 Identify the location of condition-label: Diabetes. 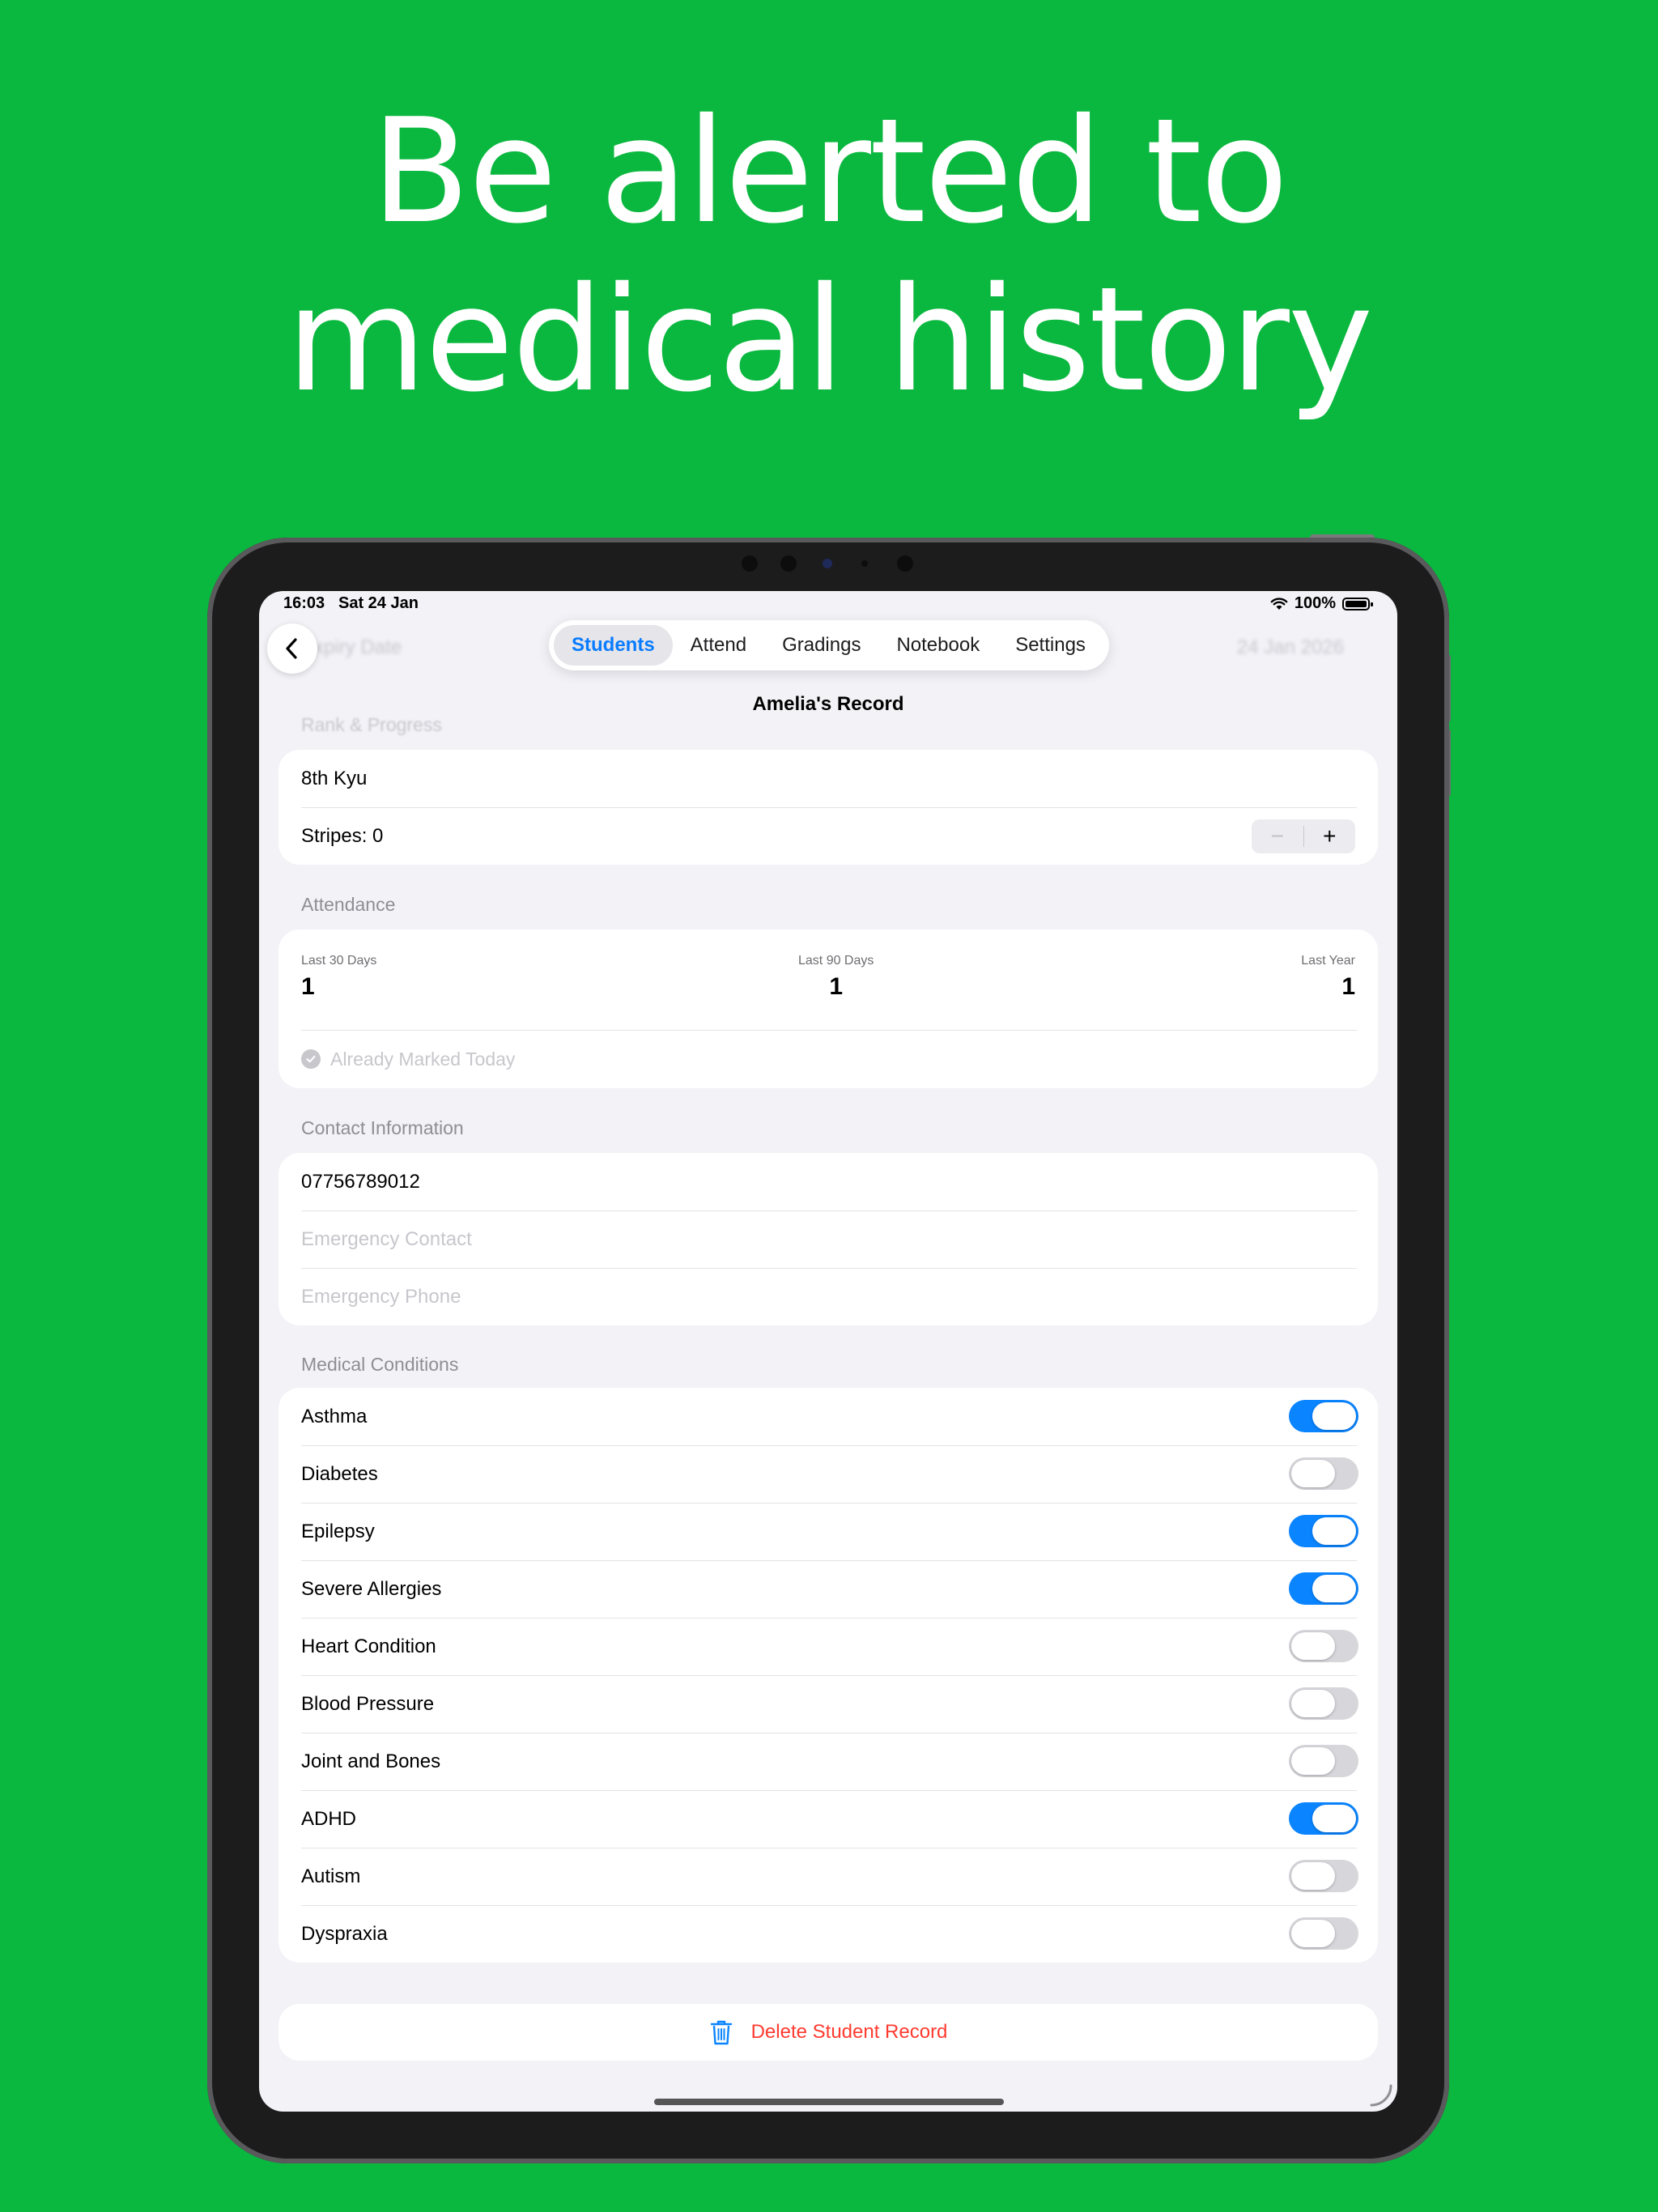
(339, 1474).